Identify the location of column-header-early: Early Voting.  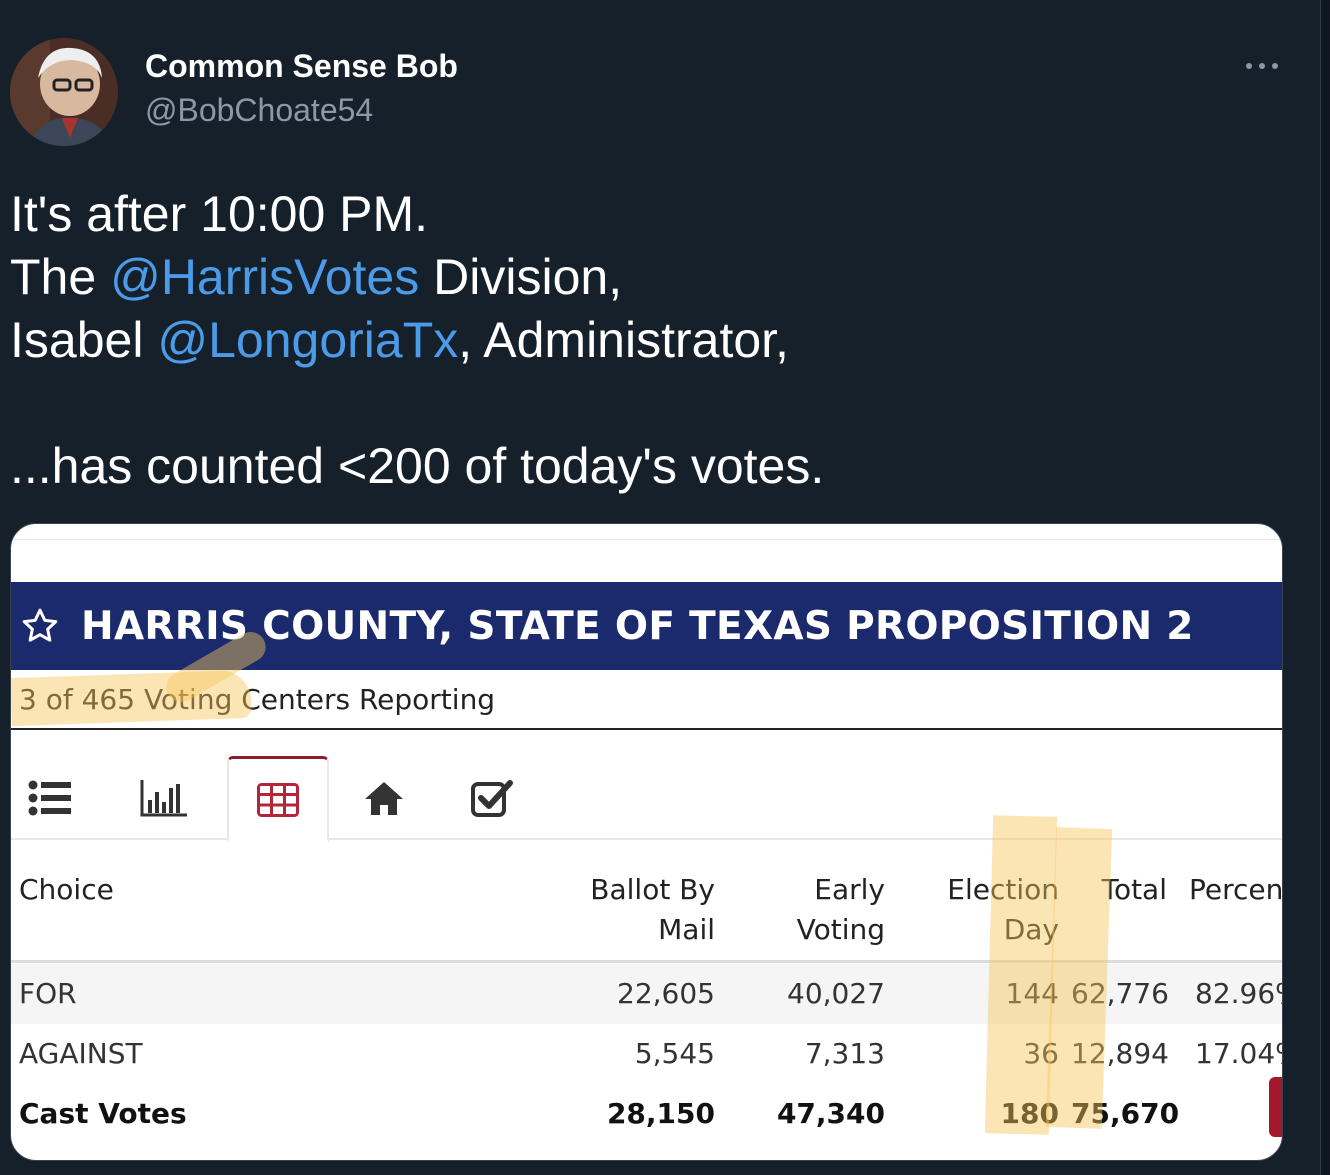
(818, 910).